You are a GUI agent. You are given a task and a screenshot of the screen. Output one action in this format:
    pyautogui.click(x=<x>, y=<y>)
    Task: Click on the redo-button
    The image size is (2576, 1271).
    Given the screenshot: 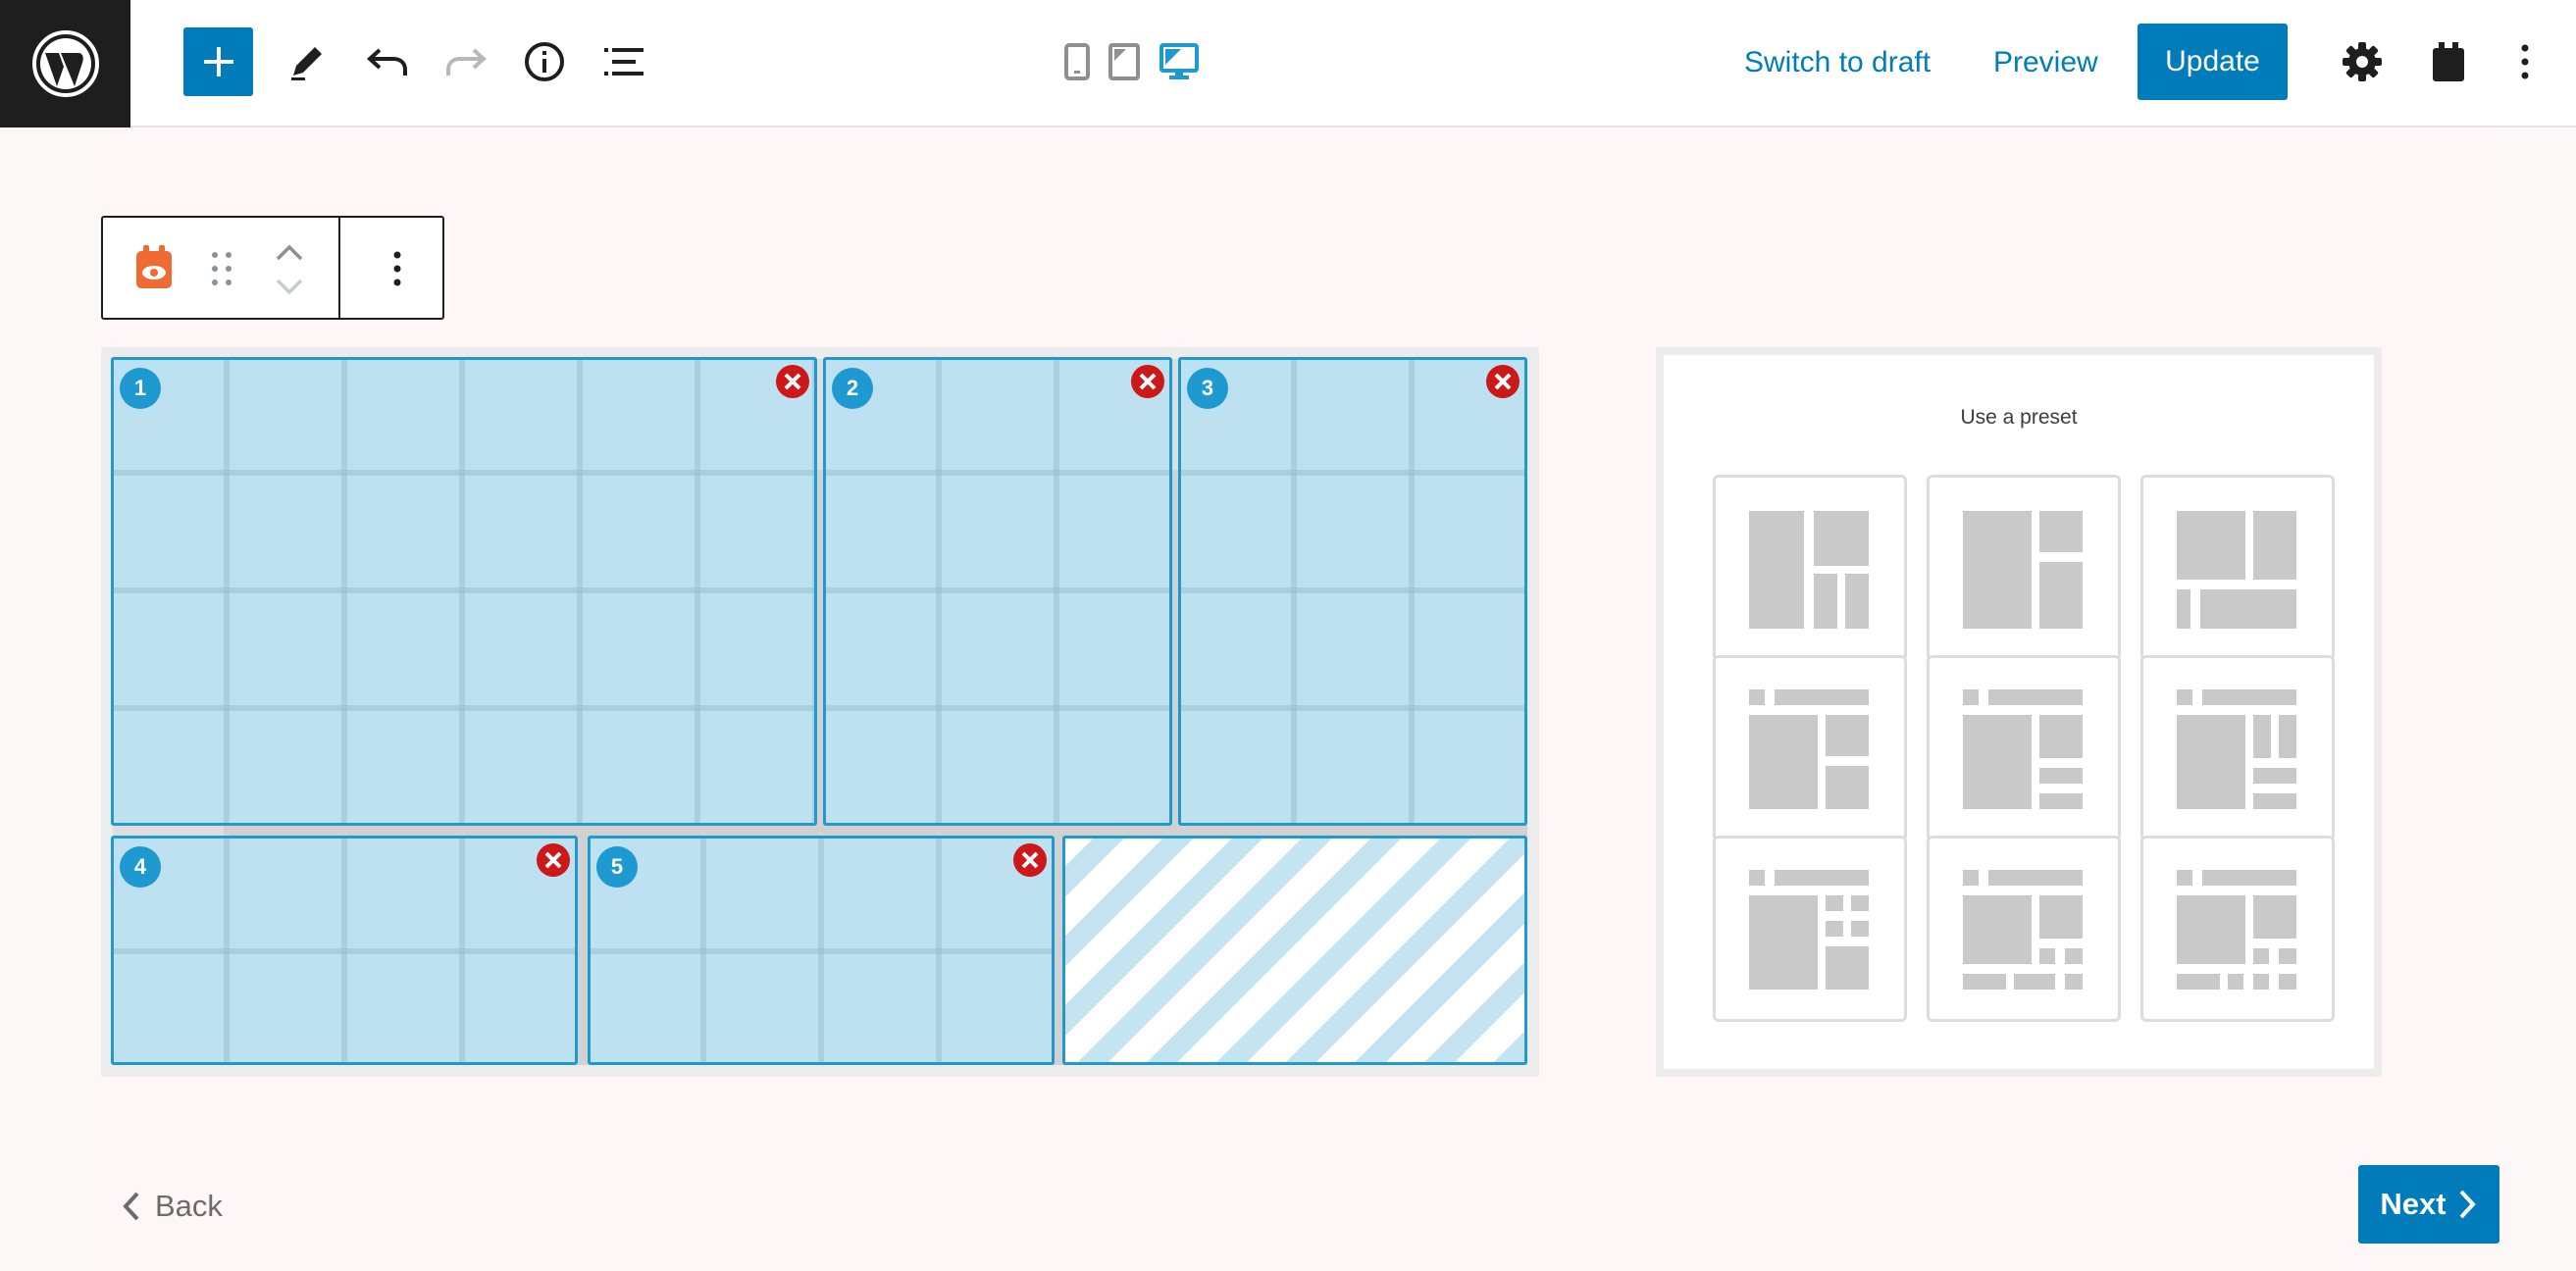 What is the action you would take?
    pyautogui.click(x=465, y=62)
    